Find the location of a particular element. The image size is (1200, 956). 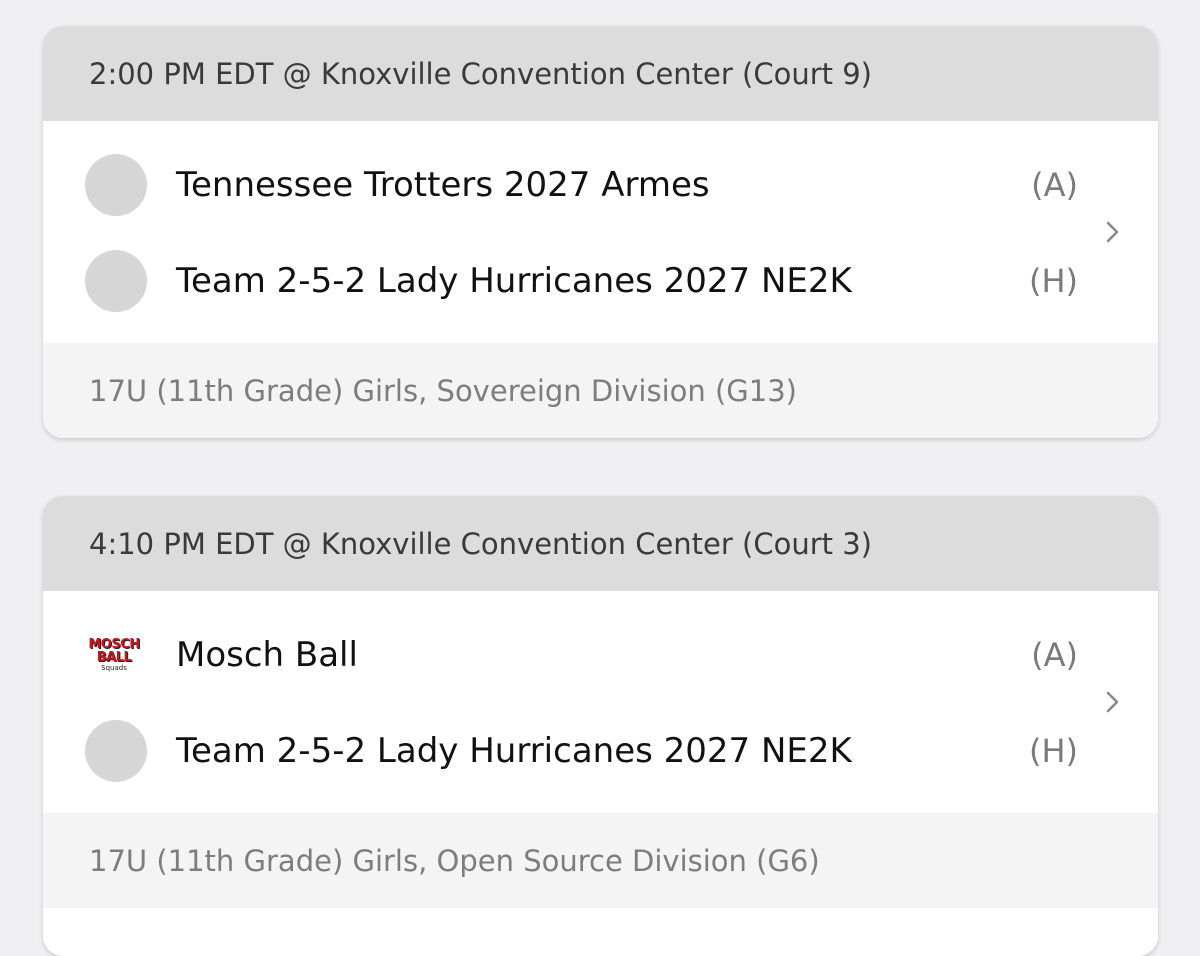

team-logo-icon: MOSCH BALL Squads is located at coordinates (114, 655).